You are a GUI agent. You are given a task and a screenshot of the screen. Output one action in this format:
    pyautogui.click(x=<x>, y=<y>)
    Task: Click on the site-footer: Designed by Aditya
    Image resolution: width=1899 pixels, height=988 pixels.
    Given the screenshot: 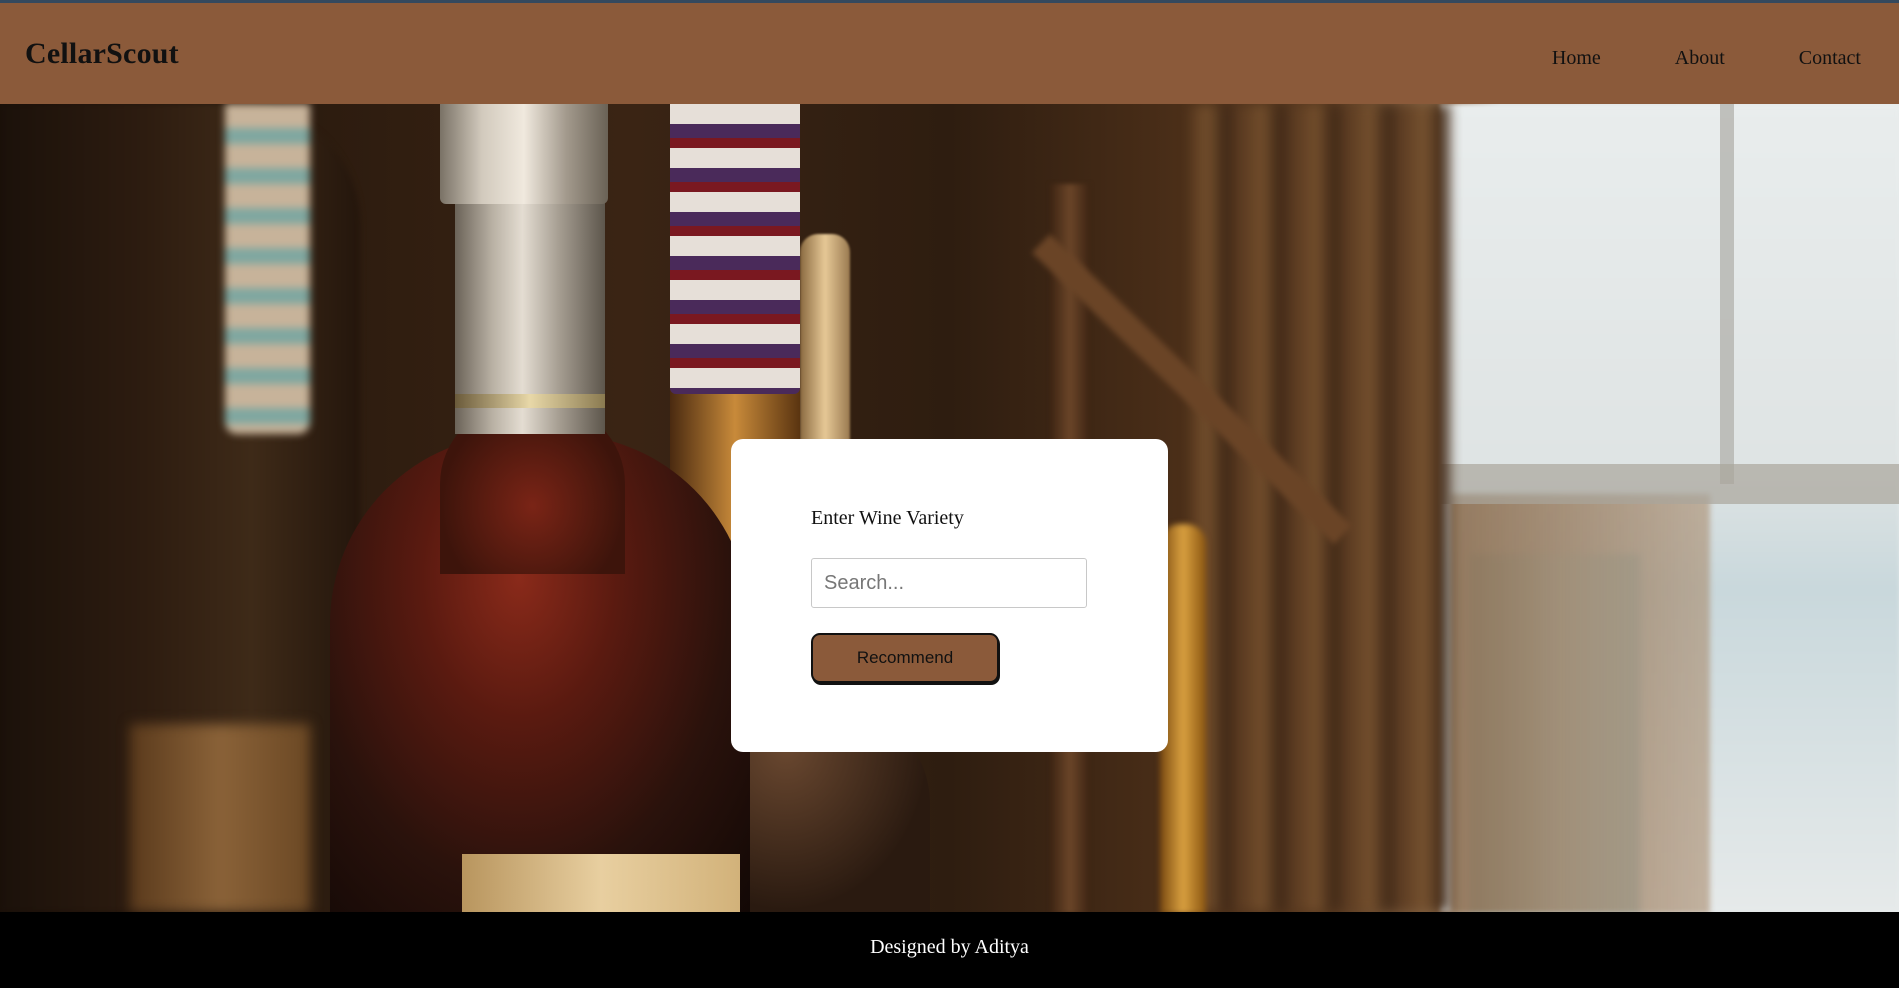 What is the action you would take?
    pyautogui.click(x=949, y=950)
    